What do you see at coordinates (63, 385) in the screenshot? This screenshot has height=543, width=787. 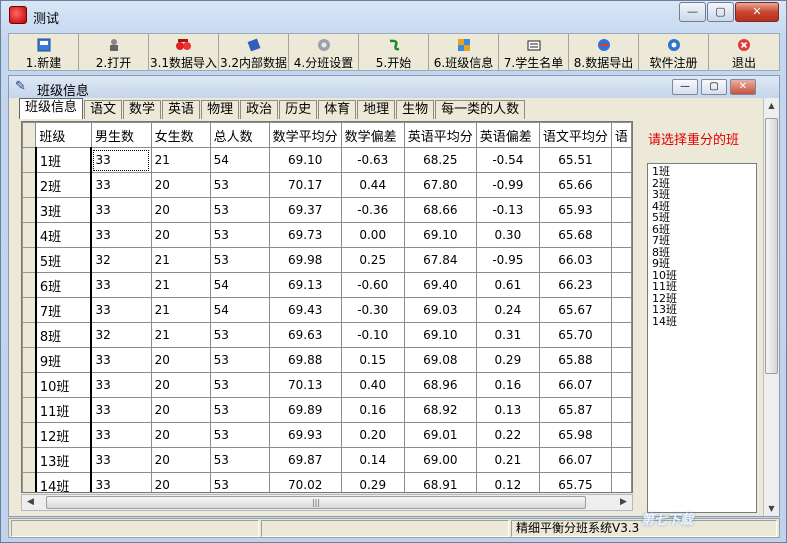 I see `class-name-cell: 10班` at bounding box center [63, 385].